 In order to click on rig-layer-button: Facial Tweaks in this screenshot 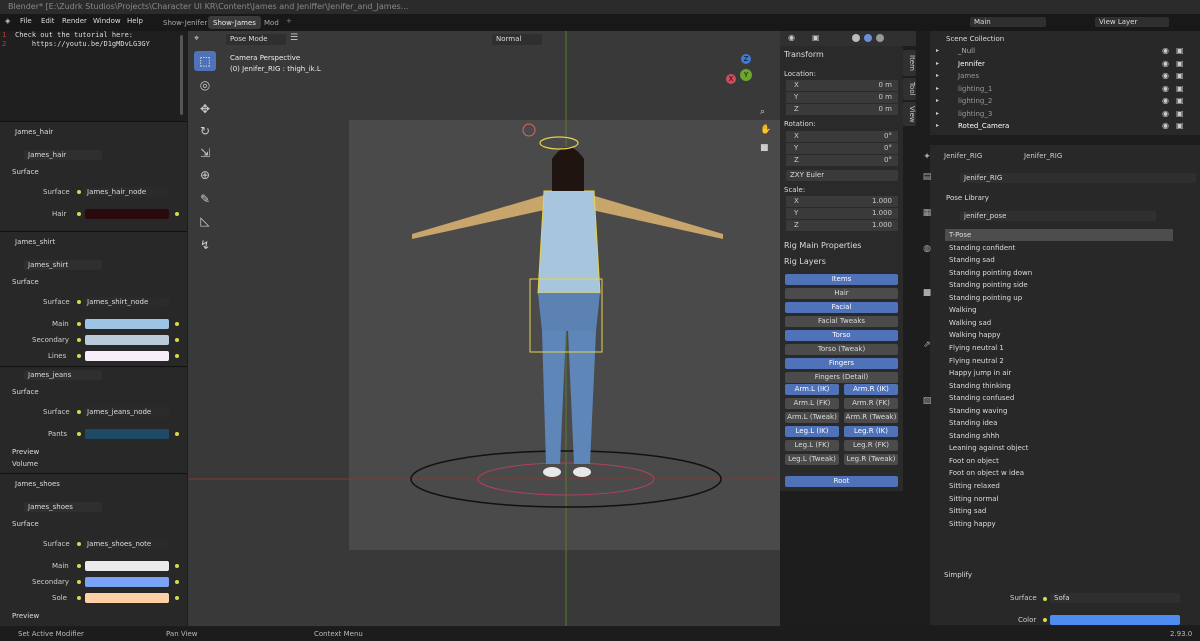, I will do `click(841, 321)`.